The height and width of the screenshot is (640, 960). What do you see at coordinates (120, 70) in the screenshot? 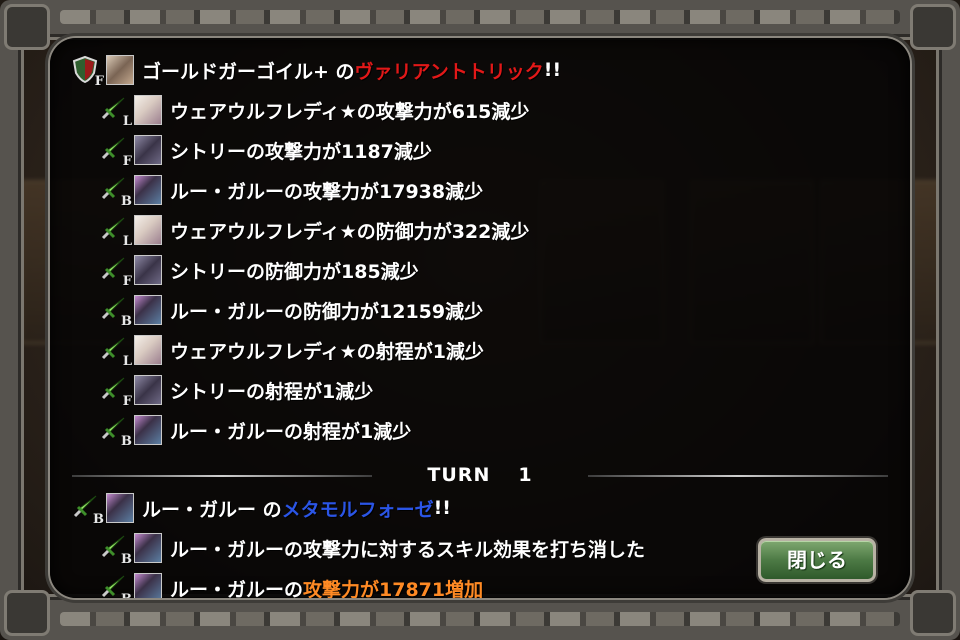
I see `gargoyle-portrait` at bounding box center [120, 70].